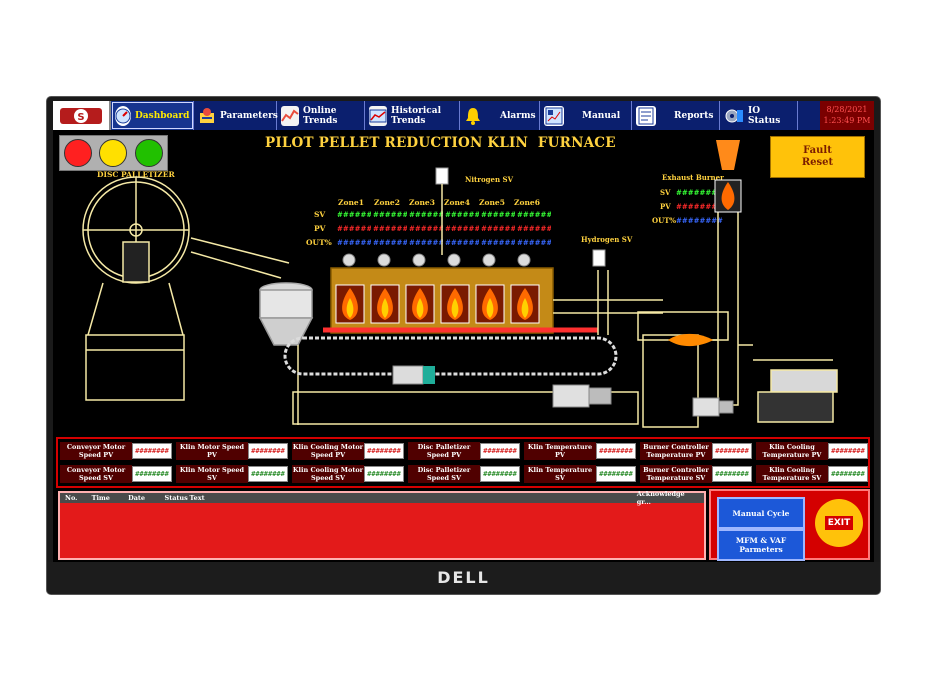 The height and width of the screenshot is (695, 927). I want to click on col-date: Date, so click(137, 498).